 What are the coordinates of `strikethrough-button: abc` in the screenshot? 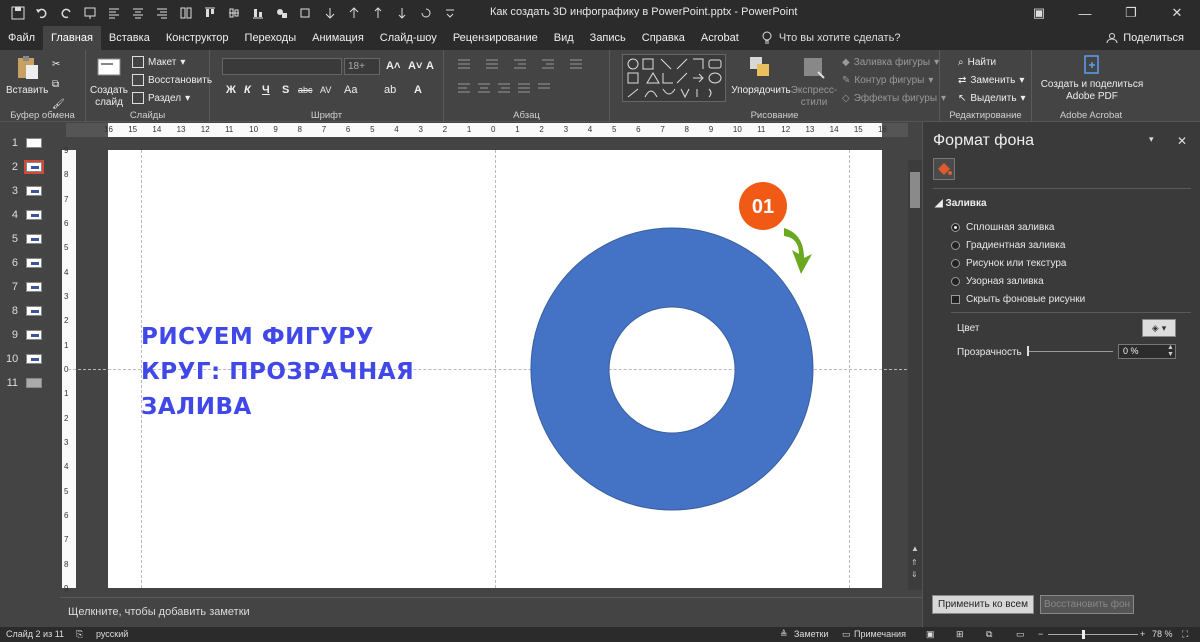 It's located at (305, 90).